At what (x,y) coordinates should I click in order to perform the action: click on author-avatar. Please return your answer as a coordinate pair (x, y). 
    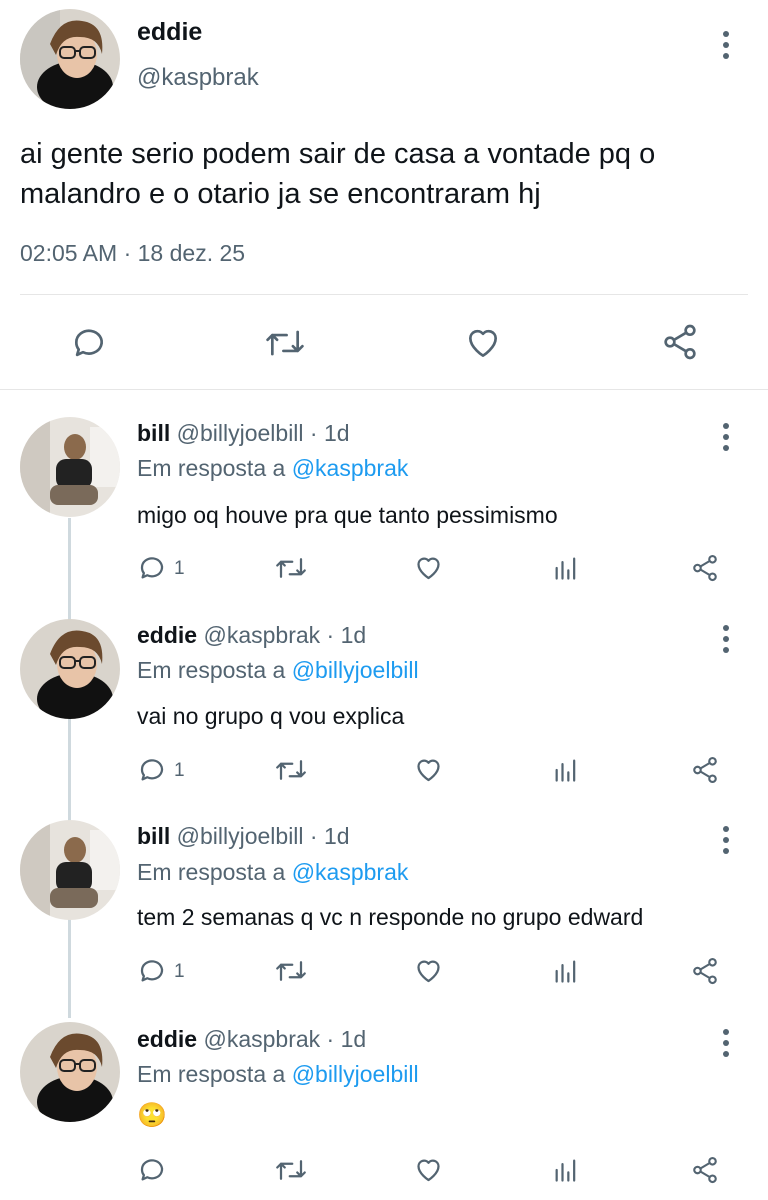
    Looking at the image, I should click on (70, 59).